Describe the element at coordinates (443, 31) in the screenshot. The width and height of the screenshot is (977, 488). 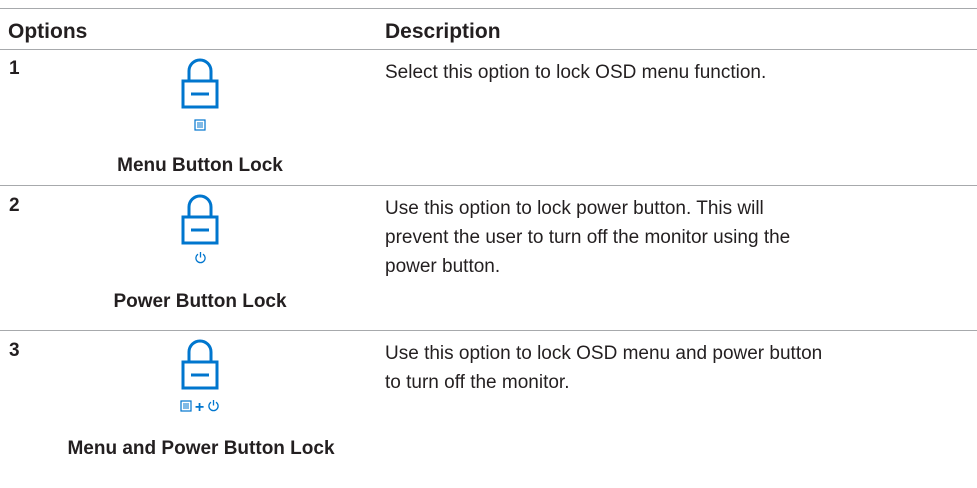
I see `column-header-description: Description` at that location.